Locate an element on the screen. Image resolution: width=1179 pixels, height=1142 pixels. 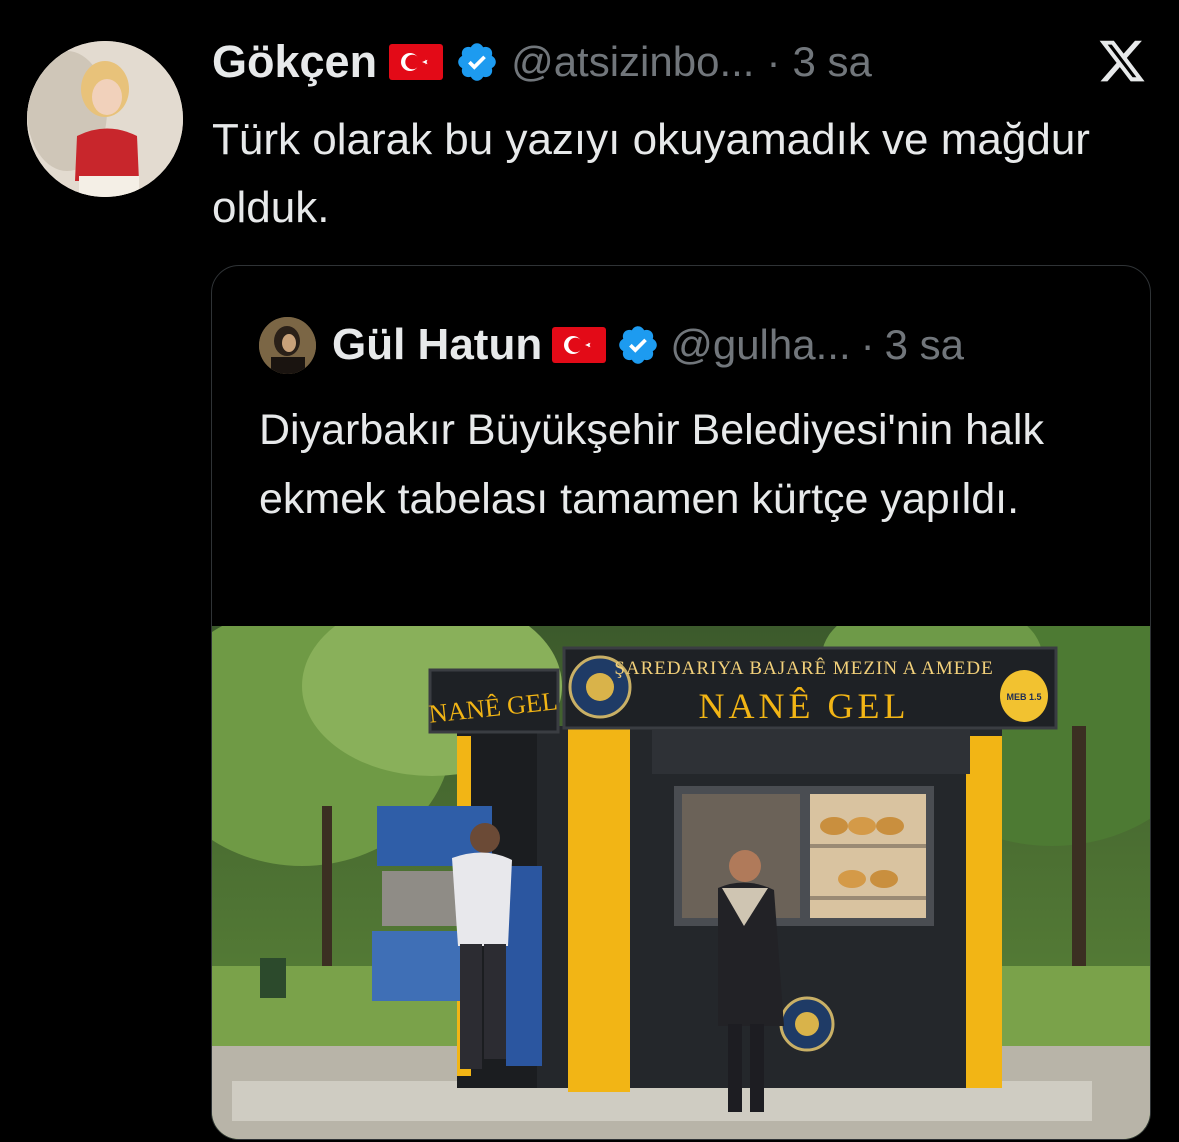
bread-crate-stack is located at coordinates (524, 966).